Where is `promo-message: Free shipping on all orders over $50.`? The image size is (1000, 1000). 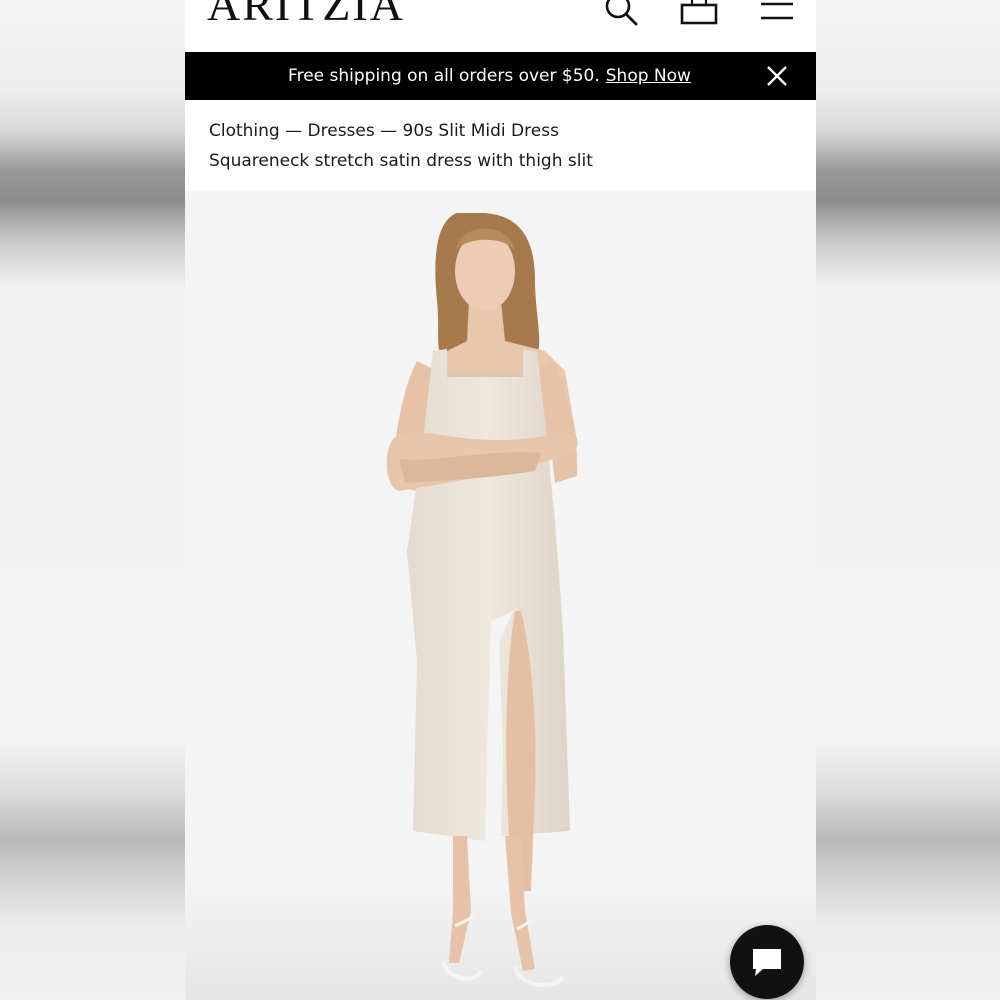 promo-message: Free shipping on all orders over $50. is located at coordinates (444, 76).